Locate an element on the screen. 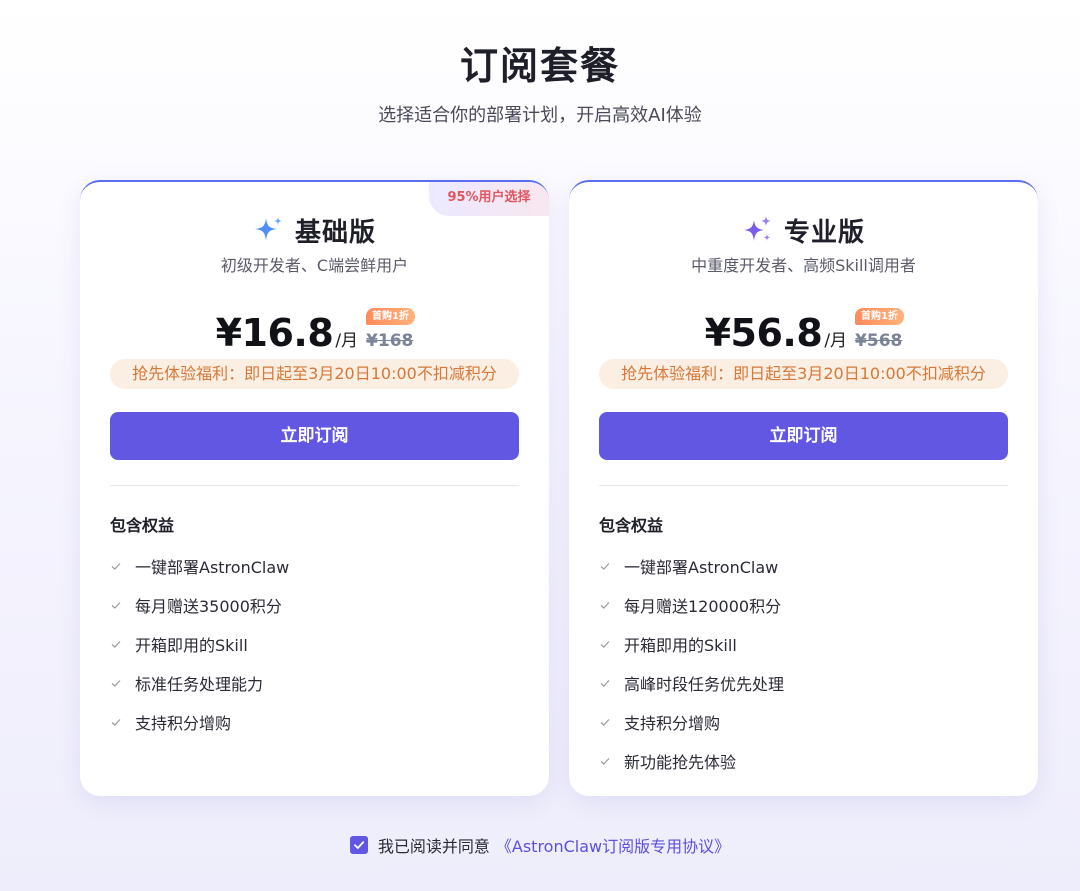 The height and width of the screenshot is (891, 1080). agreement-checkbox is located at coordinates (358, 845).